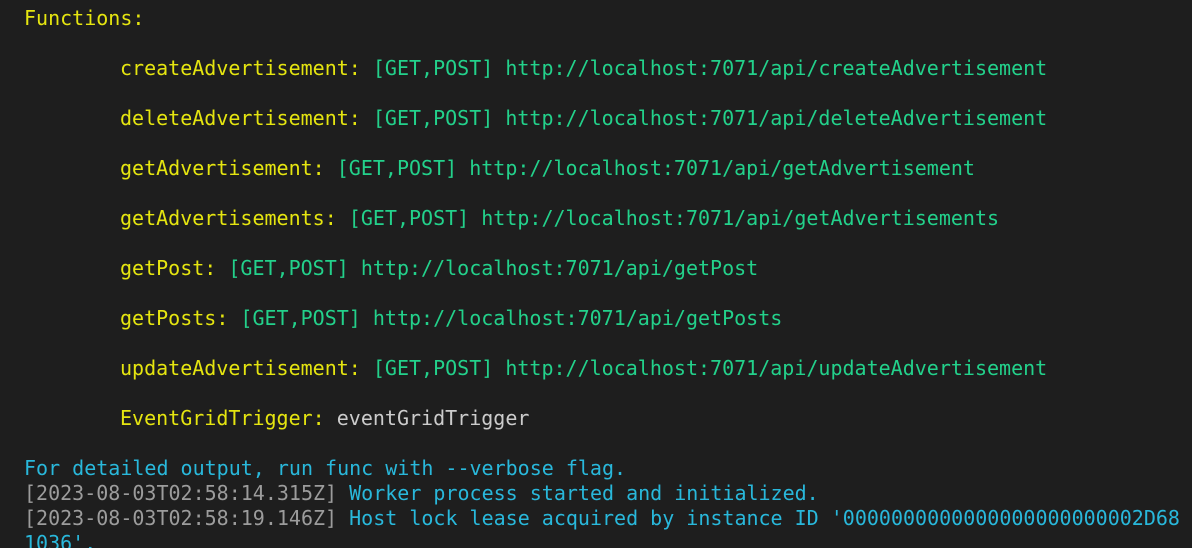 The image size is (1192, 548). Describe the element at coordinates (84, 18) in the screenshot. I see `functions-header: Functions:` at that location.